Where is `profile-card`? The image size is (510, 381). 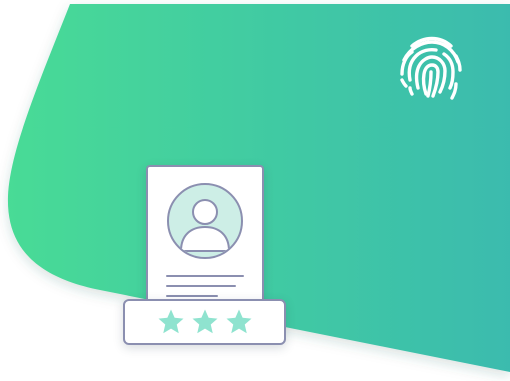
profile-card is located at coordinates (205, 240).